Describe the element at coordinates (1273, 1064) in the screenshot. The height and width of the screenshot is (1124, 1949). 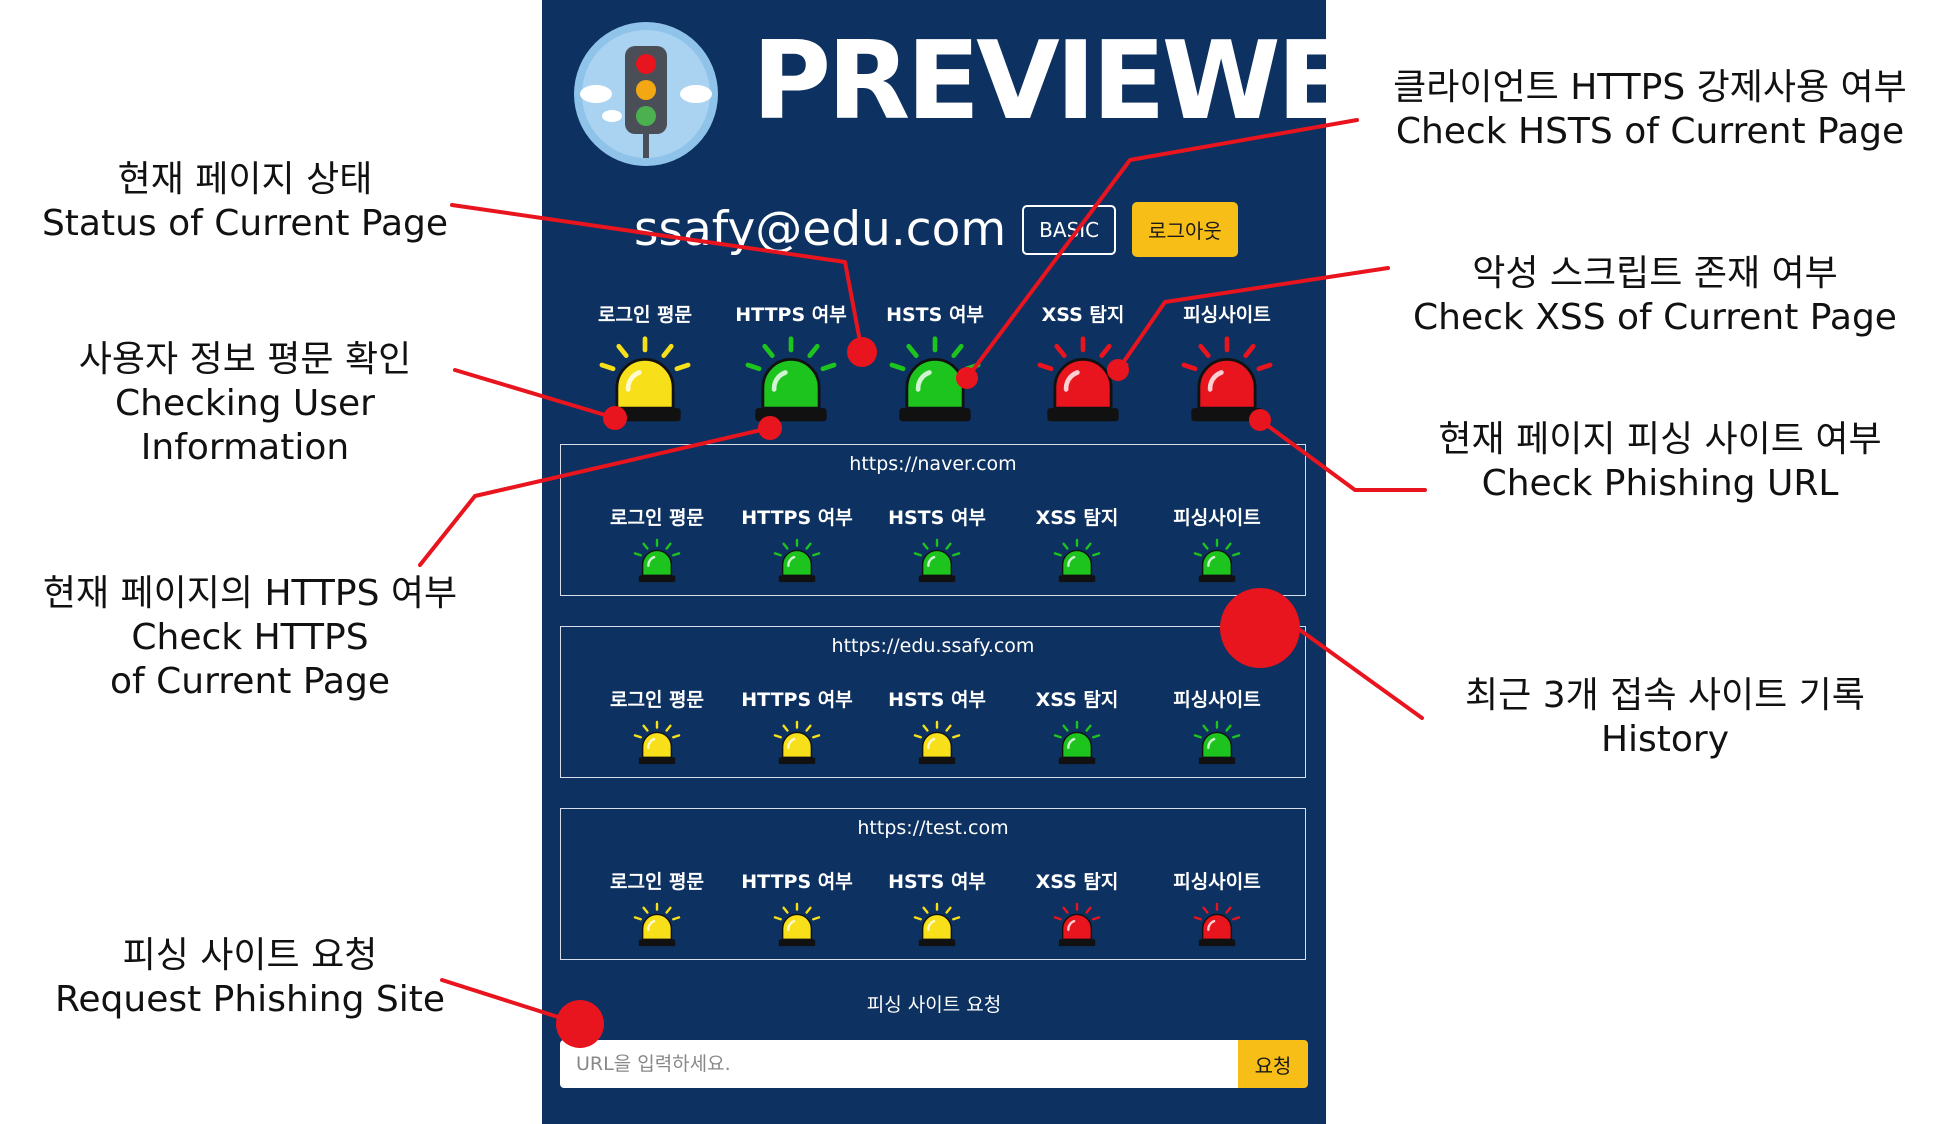
I see `request-button: 요청` at that location.